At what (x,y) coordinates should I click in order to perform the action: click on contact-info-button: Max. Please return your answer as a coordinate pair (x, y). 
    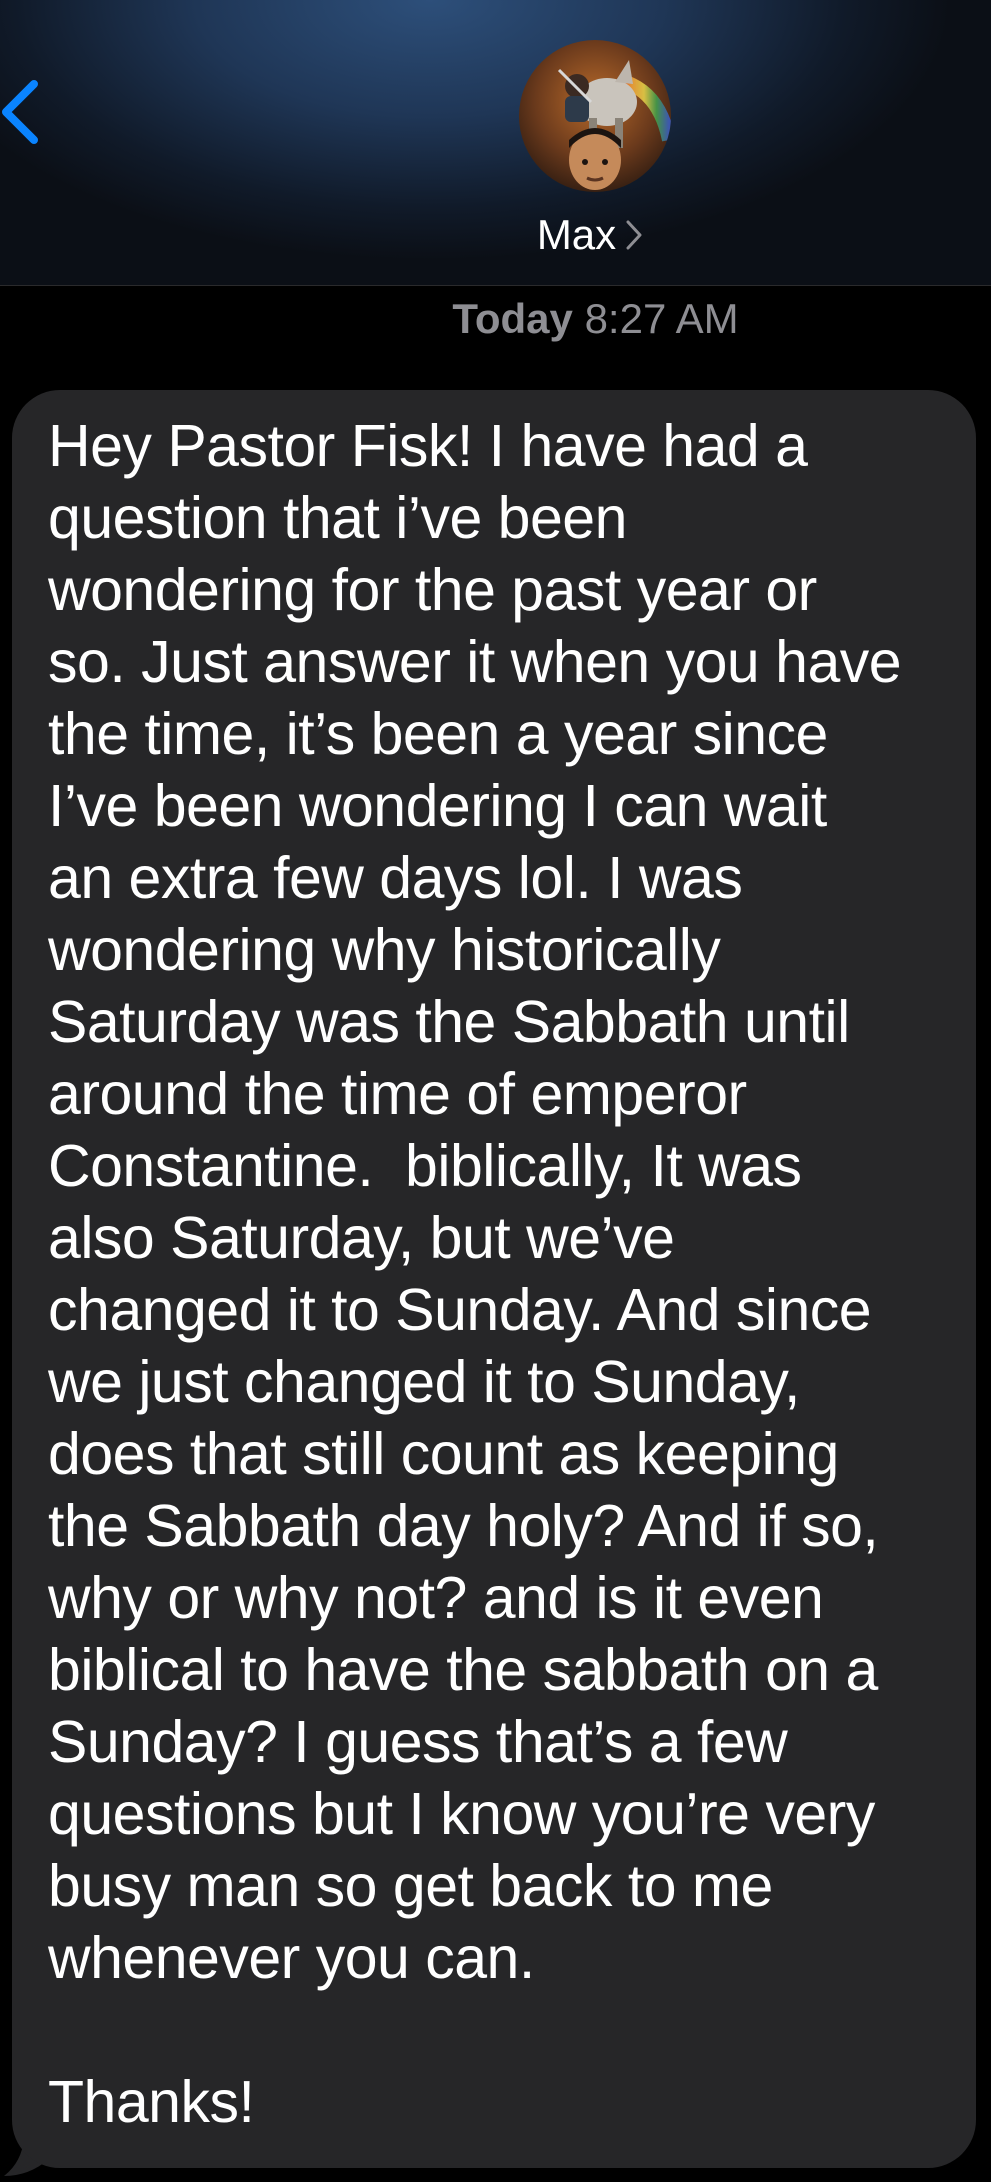
    Looking at the image, I should click on (495, 235).